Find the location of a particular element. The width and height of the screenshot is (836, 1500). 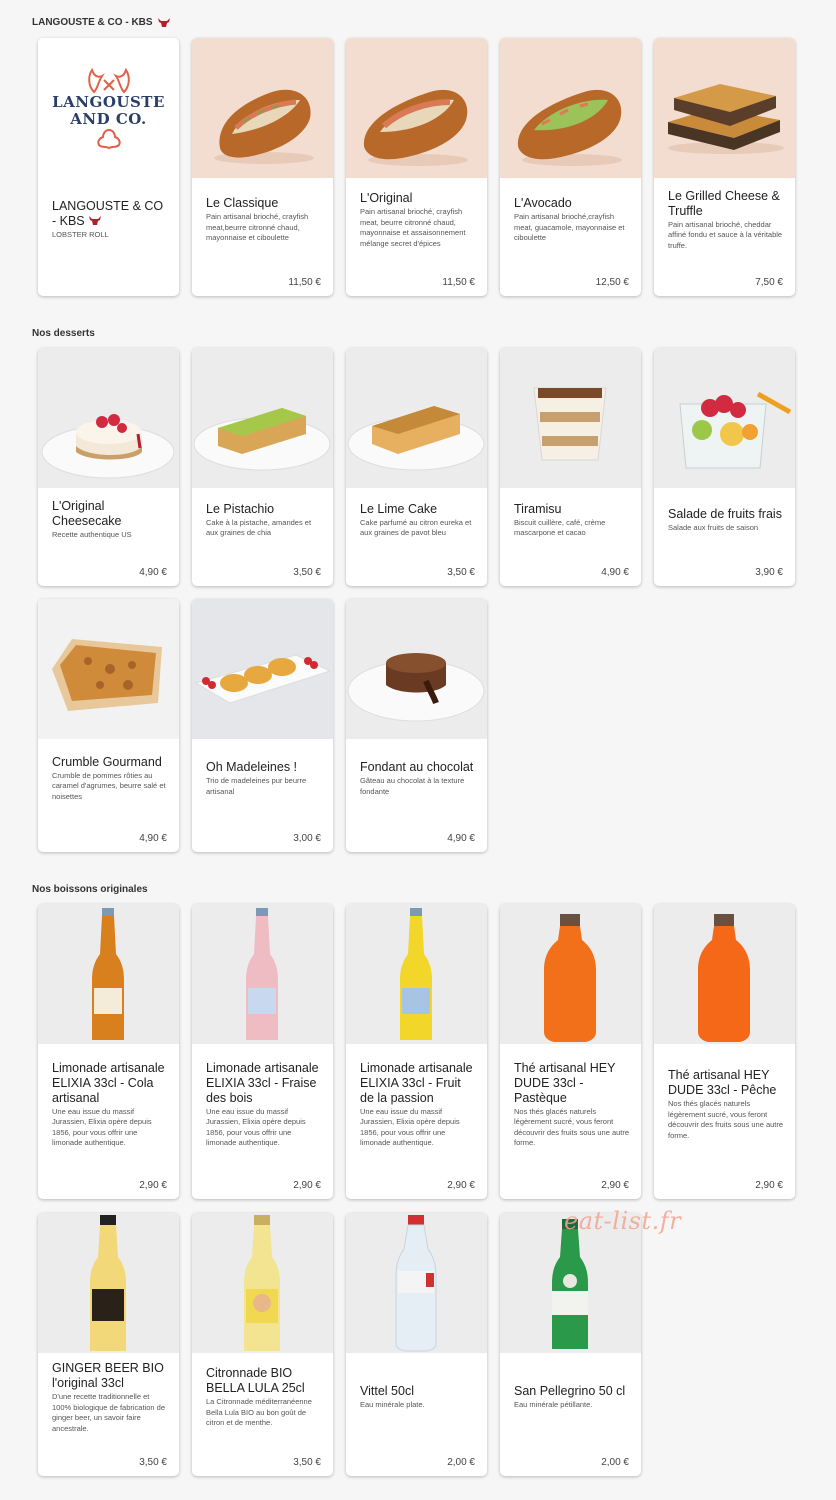

bottle-strawberry-photo is located at coordinates (262, 974).